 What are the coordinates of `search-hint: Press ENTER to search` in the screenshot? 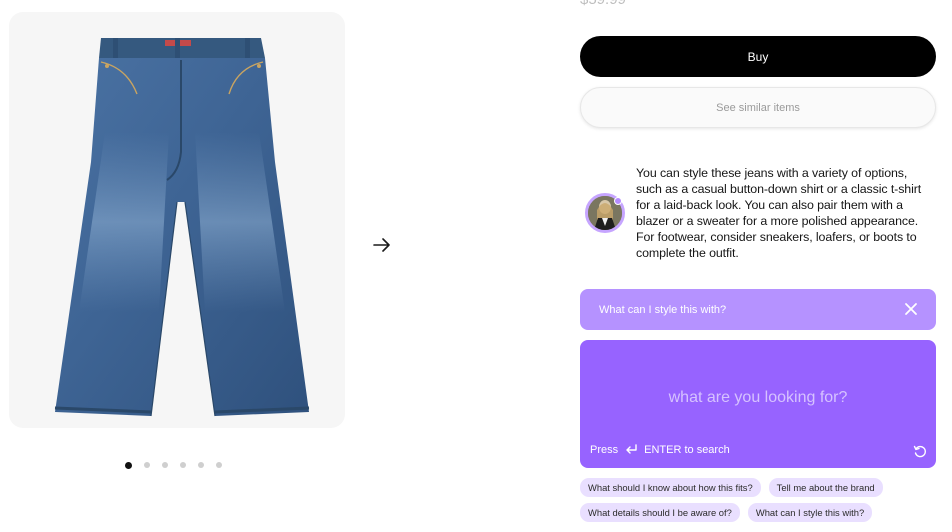 It's located at (660, 450).